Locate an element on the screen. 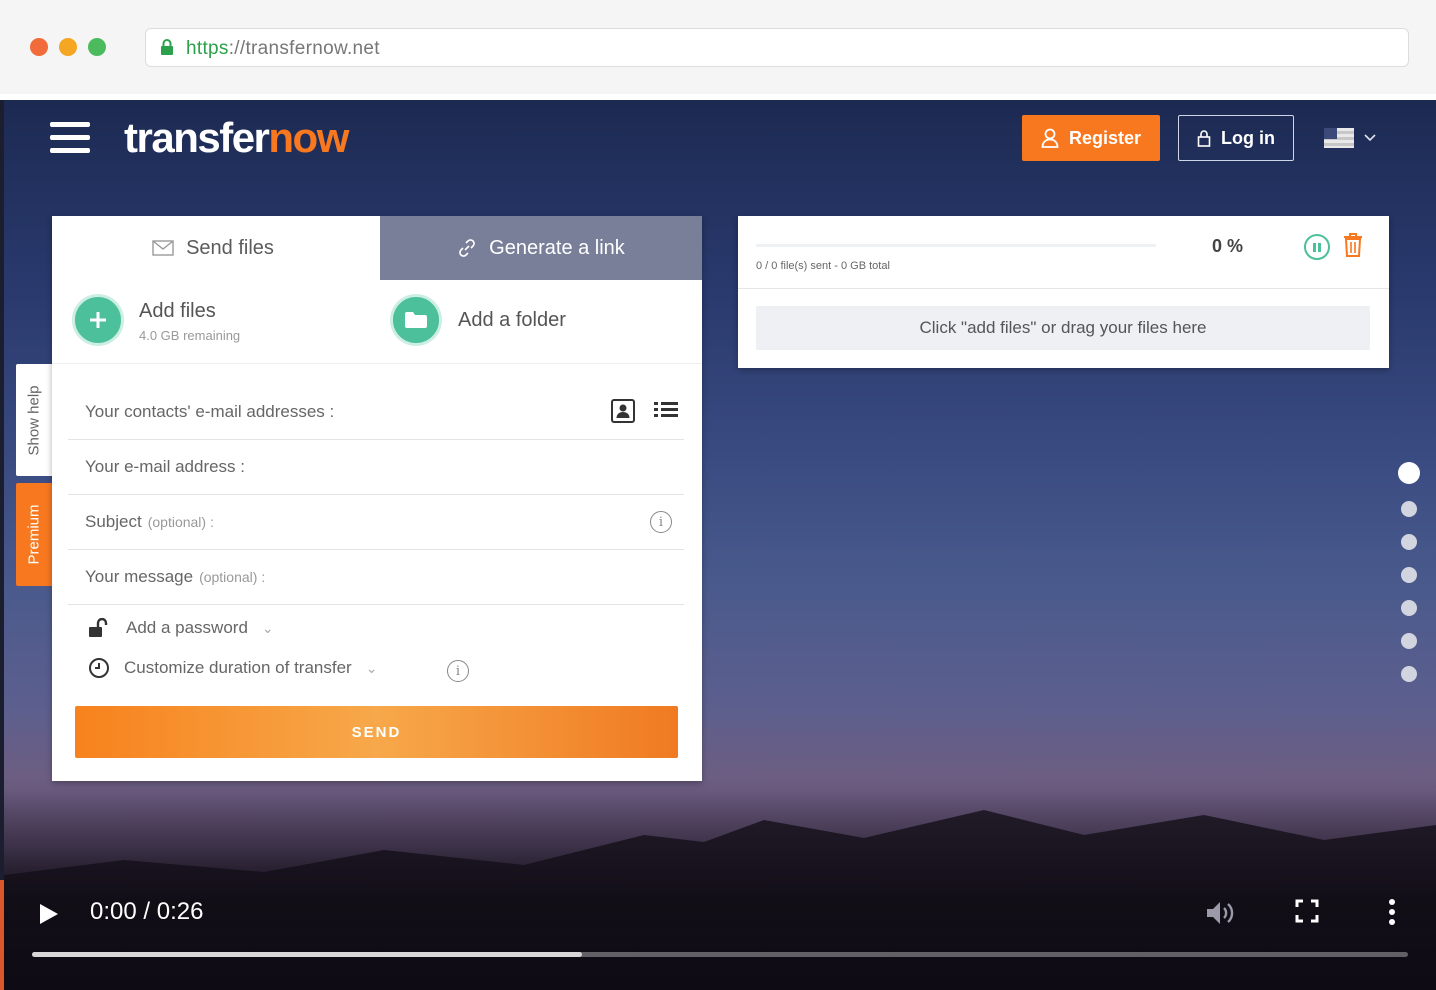  storage-remaining: 4.0 GB remaining is located at coordinates (190, 335).